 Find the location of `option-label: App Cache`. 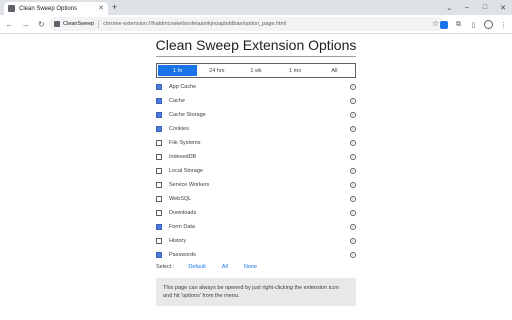

option-label: App Cache is located at coordinates (183, 87).